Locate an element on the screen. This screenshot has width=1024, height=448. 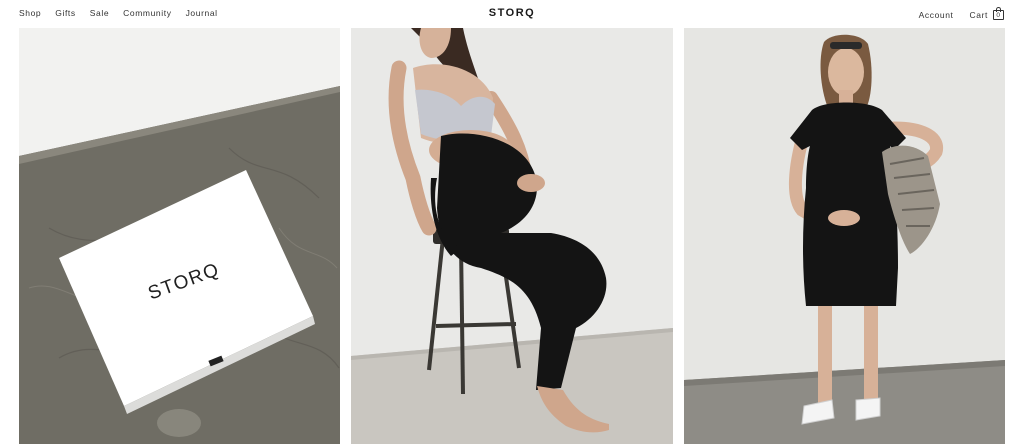
nav-link-gifts: Gifts is located at coordinates (65, 13).